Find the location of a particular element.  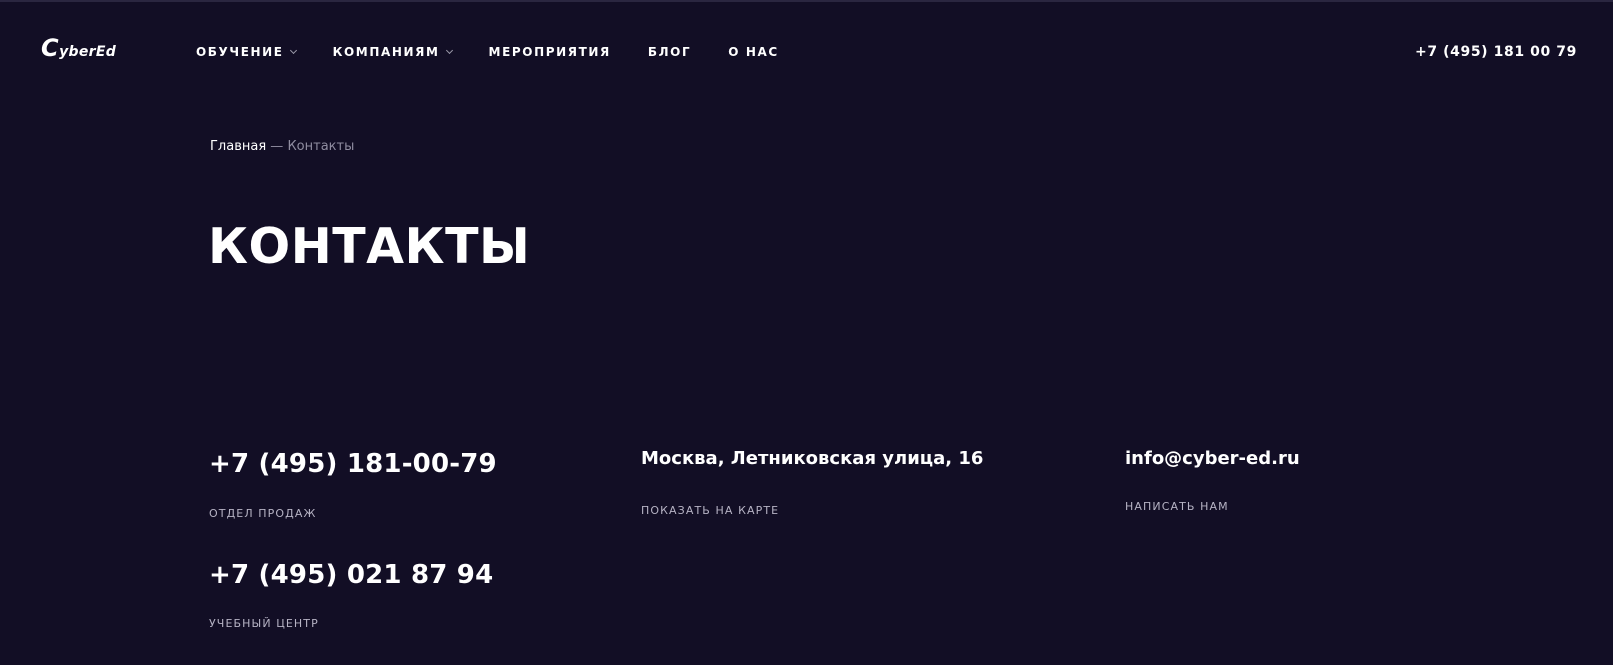

email-link: info@cyber-ed.ru is located at coordinates (1212, 458).